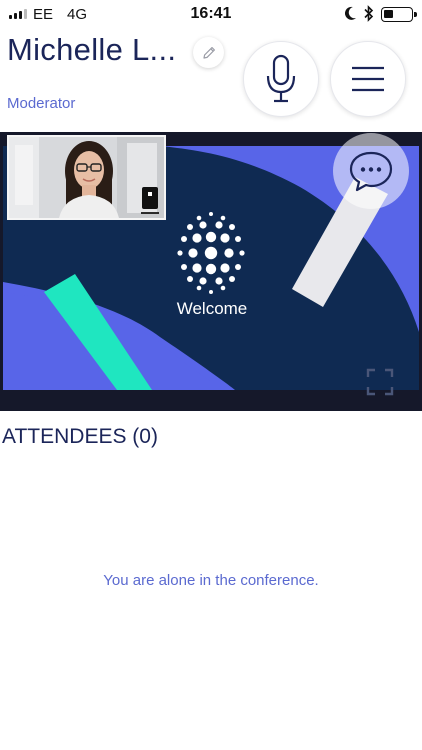 Image resolution: width=422 pixels, height=750 pixels. I want to click on slide-welcome-text: Welcome, so click(212, 308).